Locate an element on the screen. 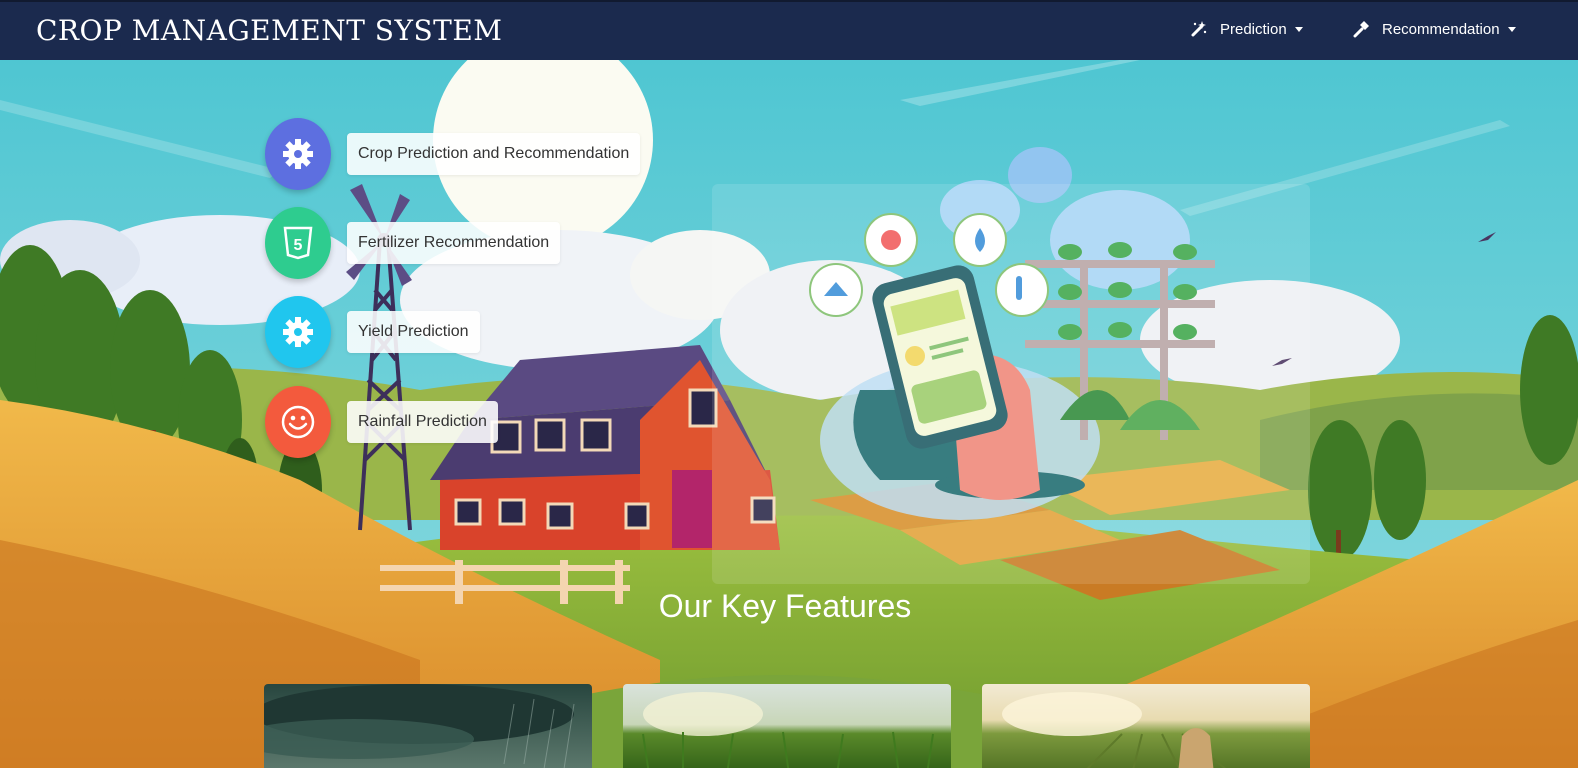  feature-fertilizer-recommendation: 5 Fertilizer Recommendation is located at coordinates (413, 243).